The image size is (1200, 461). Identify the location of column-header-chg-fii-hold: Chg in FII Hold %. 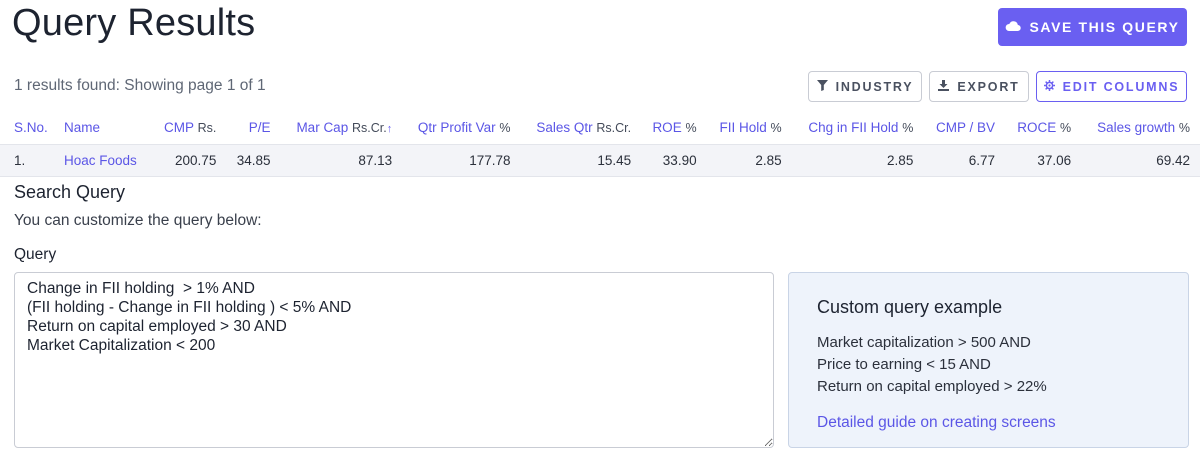
(856, 128).